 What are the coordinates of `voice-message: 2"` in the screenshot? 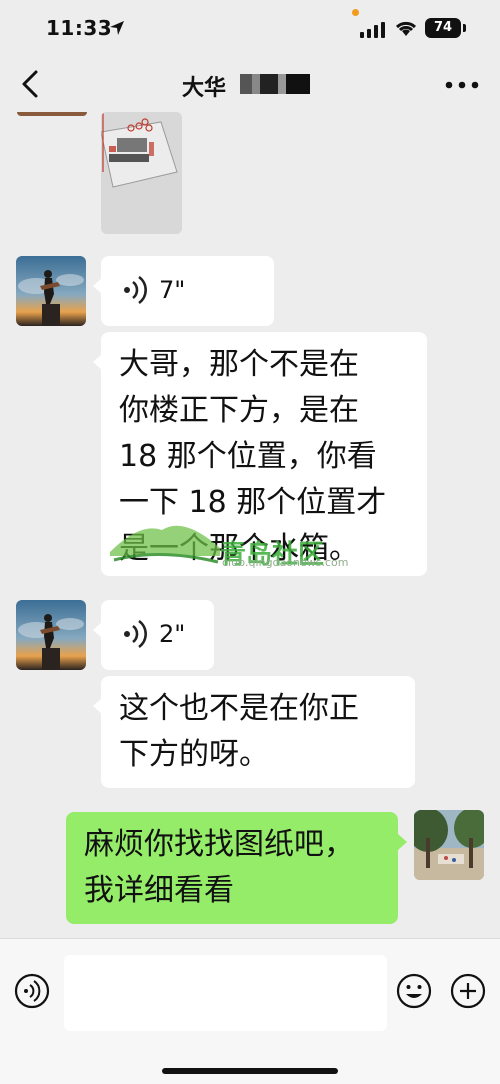 It's located at (153, 635).